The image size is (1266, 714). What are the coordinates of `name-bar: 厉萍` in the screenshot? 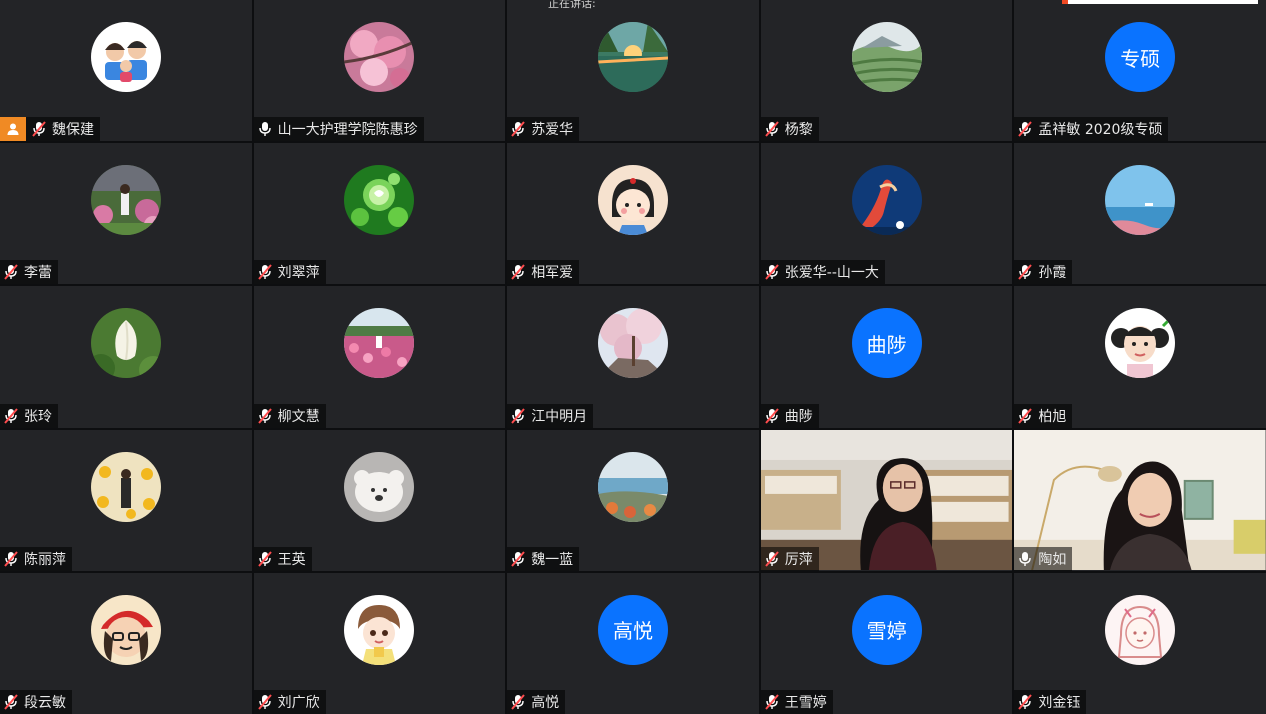 It's located at (789, 558).